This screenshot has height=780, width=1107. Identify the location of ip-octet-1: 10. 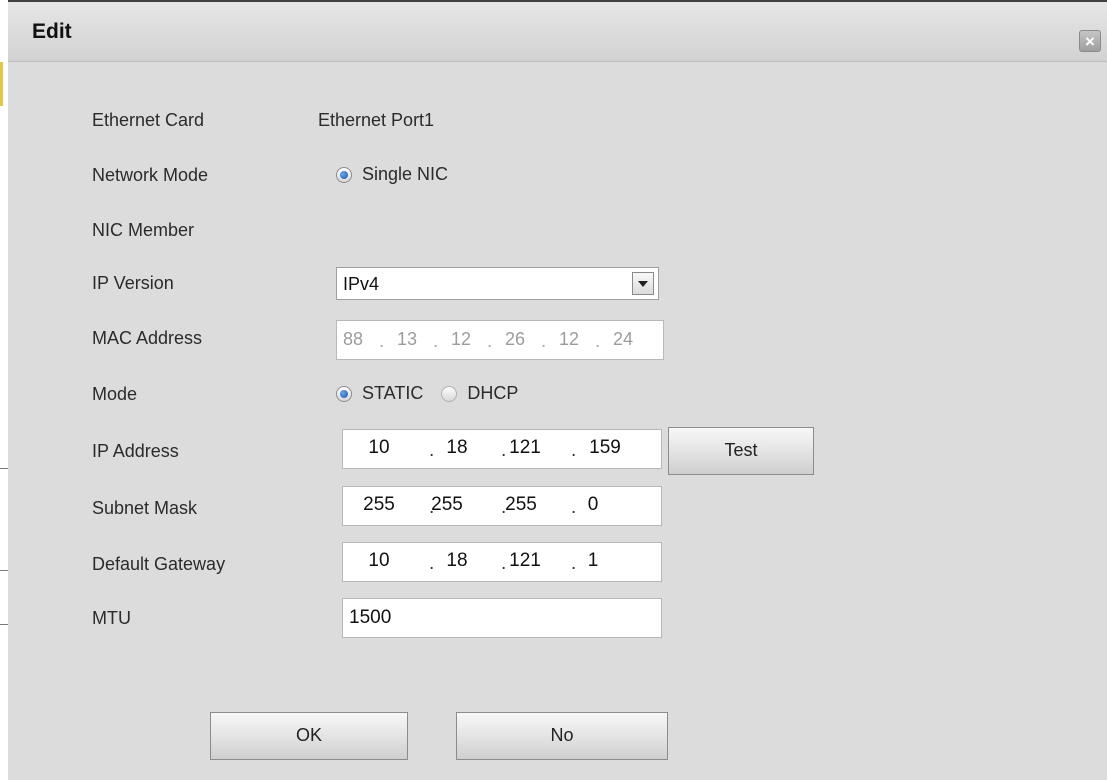
(379, 448).